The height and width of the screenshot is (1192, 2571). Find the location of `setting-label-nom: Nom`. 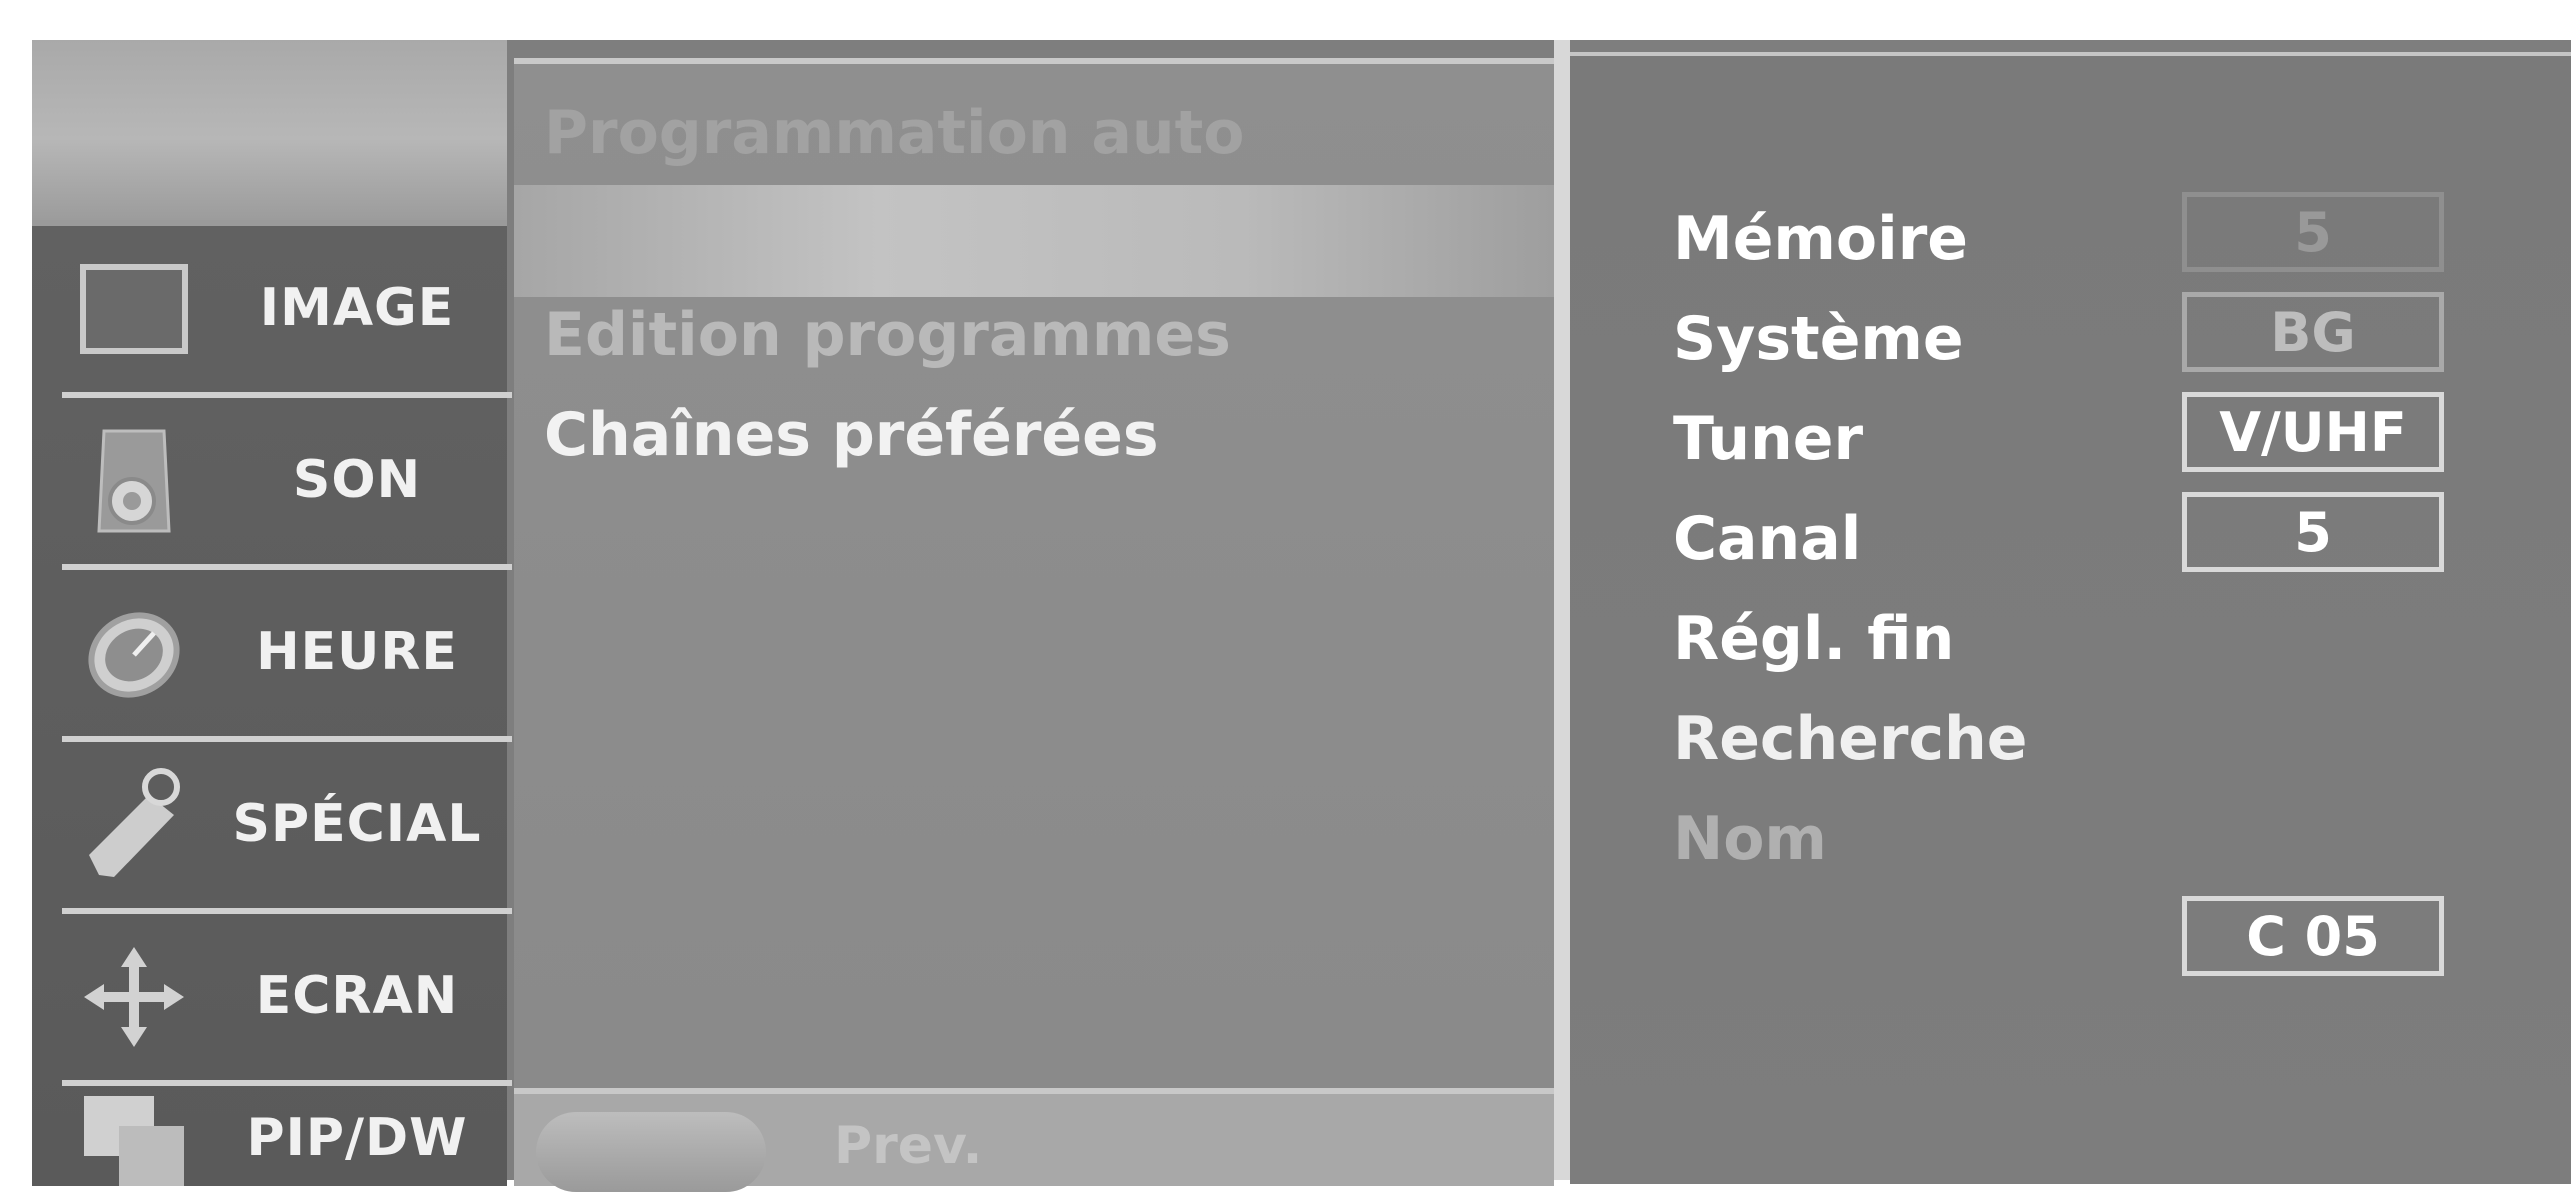

setting-label-nom: Nom is located at coordinates (1750, 839).